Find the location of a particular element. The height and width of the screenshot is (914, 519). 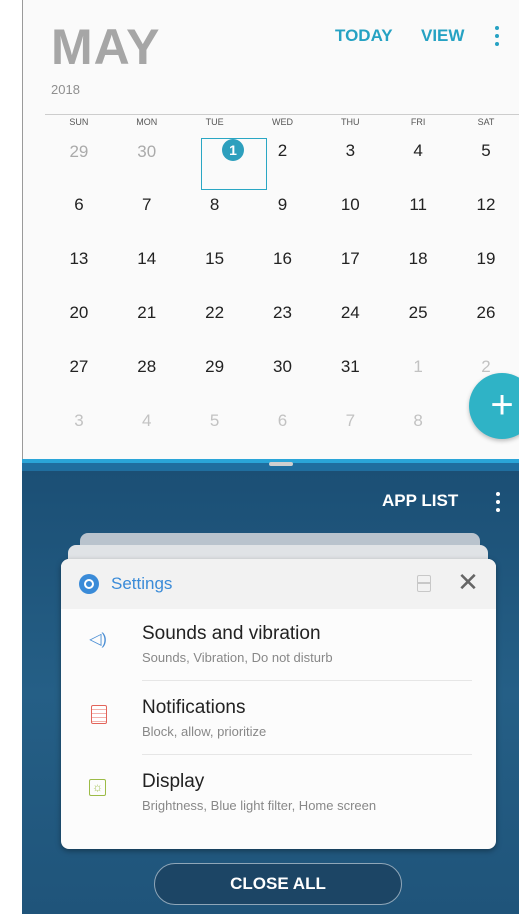

day-cell: 17 is located at coordinates (350, 264).